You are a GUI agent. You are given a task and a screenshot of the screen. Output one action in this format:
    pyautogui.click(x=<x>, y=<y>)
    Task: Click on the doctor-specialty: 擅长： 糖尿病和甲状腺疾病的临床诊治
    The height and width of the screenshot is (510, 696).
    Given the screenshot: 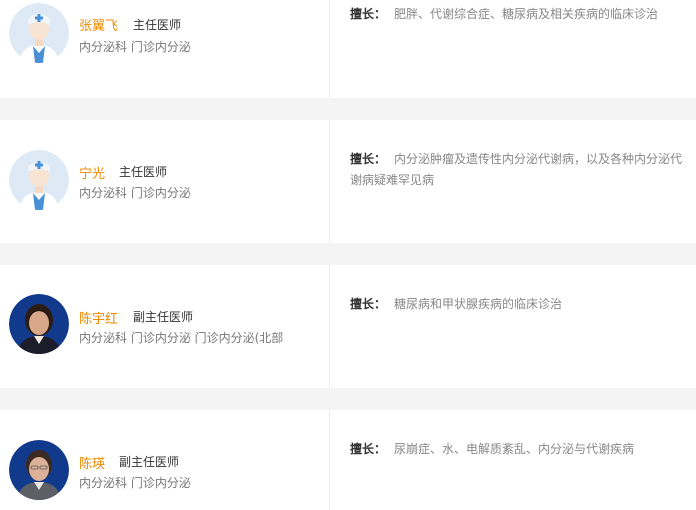 What is the action you would take?
    pyautogui.click(x=520, y=304)
    